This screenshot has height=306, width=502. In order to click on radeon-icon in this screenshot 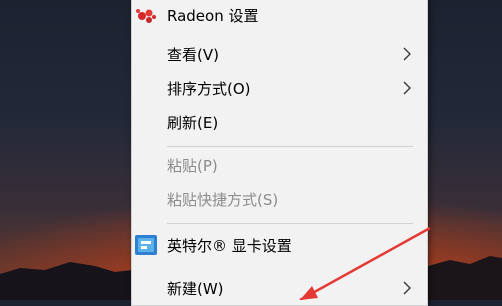, I will do `click(146, 16)`.